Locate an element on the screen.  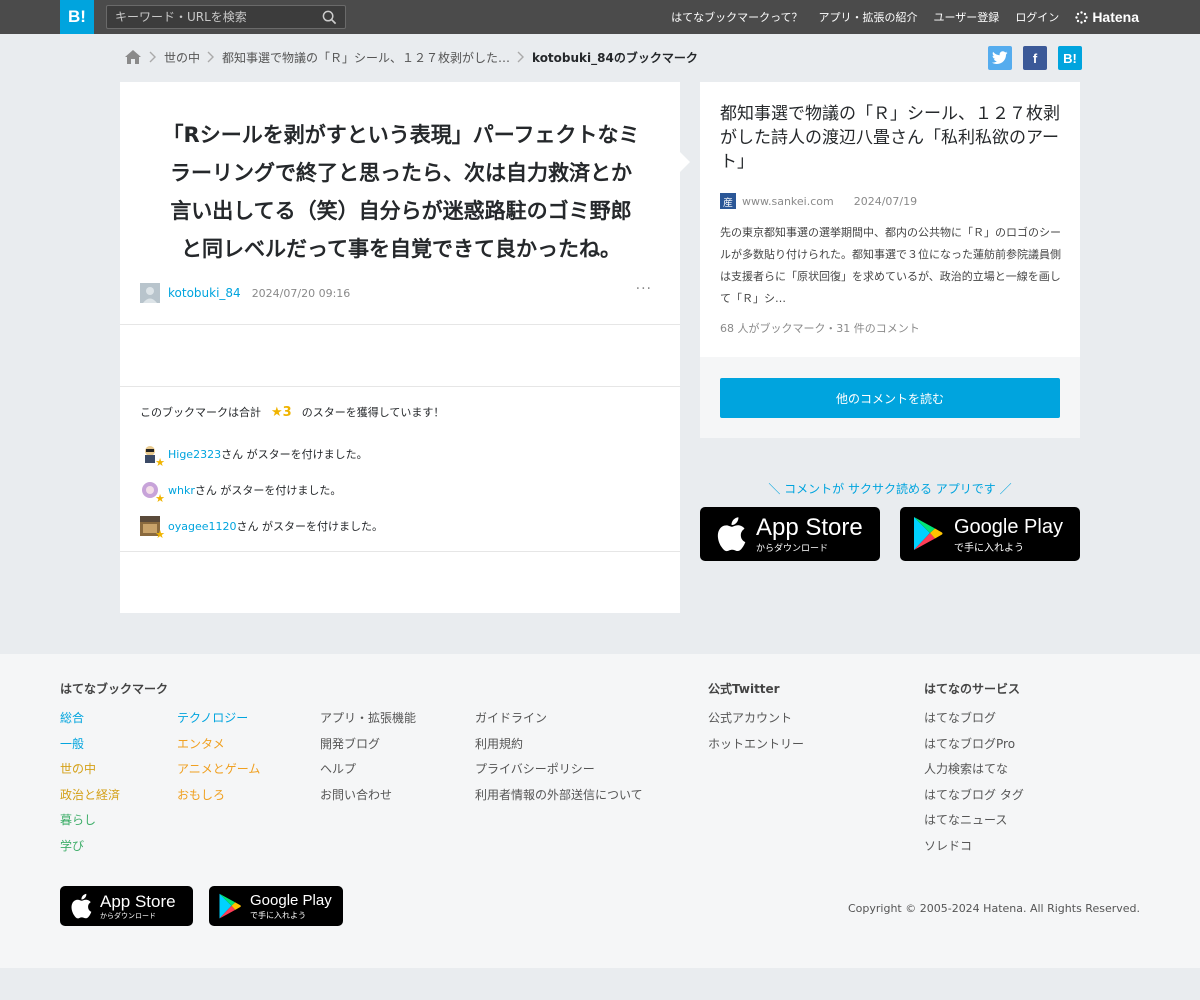
footer-link: ホットエントリー is located at coordinates (756, 745).